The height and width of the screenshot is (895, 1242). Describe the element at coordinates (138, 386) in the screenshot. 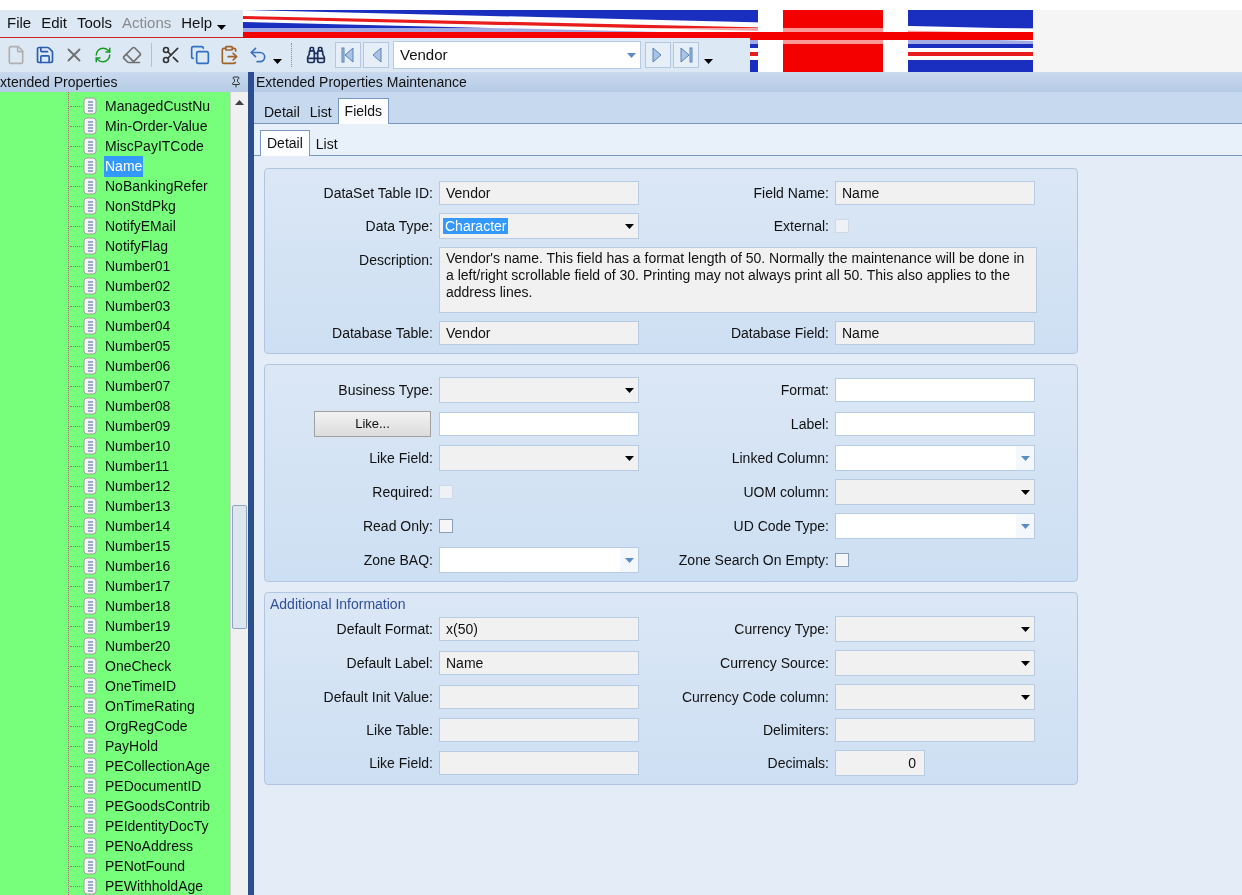

I see `tree-item: Number07` at that location.